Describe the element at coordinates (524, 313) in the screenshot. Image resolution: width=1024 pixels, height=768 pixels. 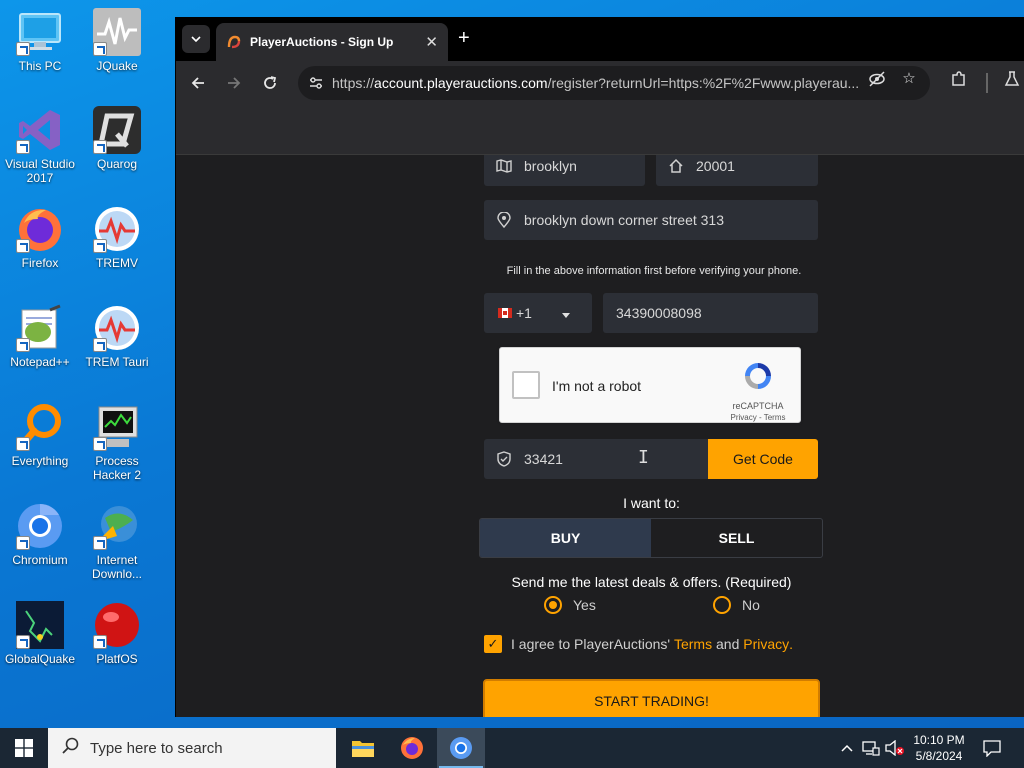
I see `country-code-value: +1` at that location.